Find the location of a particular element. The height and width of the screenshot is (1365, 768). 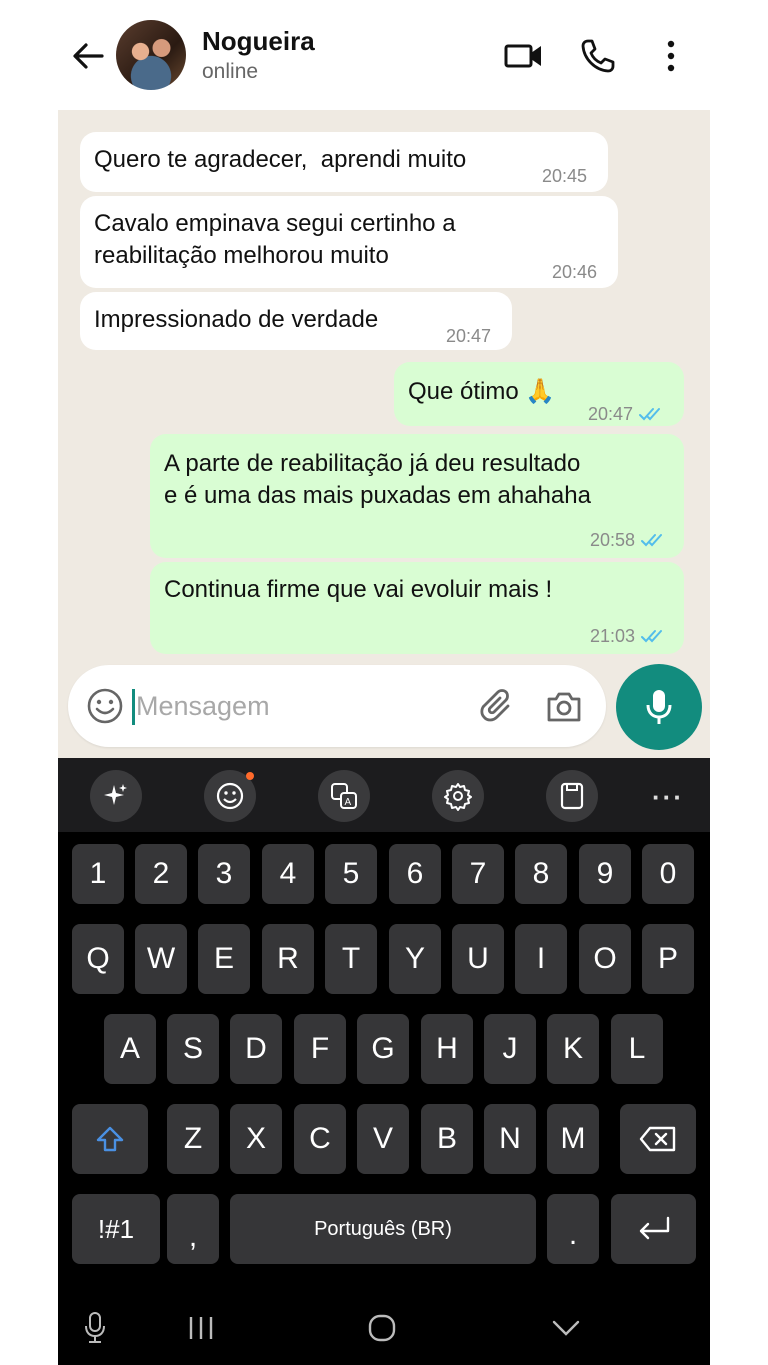

key-r: R is located at coordinates (288, 959).